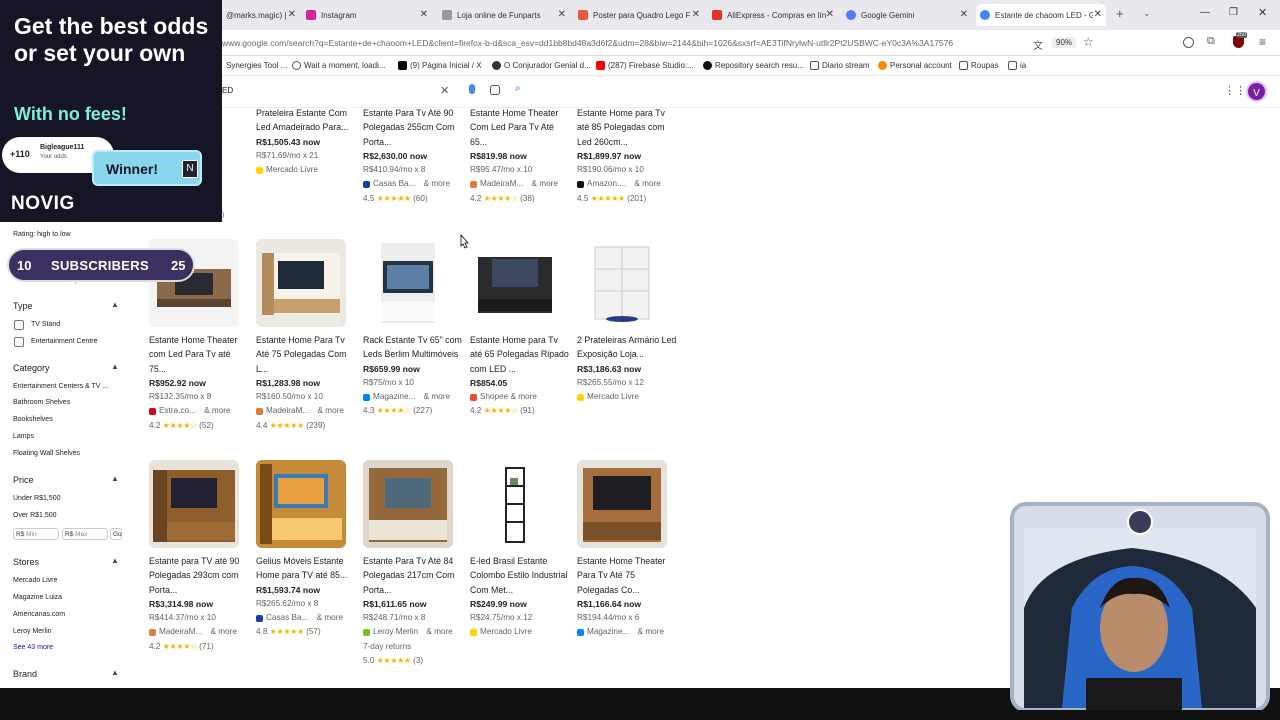 The width and height of the screenshot is (1280, 720). What do you see at coordinates (907, 15) in the screenshot?
I see `tab-5: Google Gemini ✕` at bounding box center [907, 15].